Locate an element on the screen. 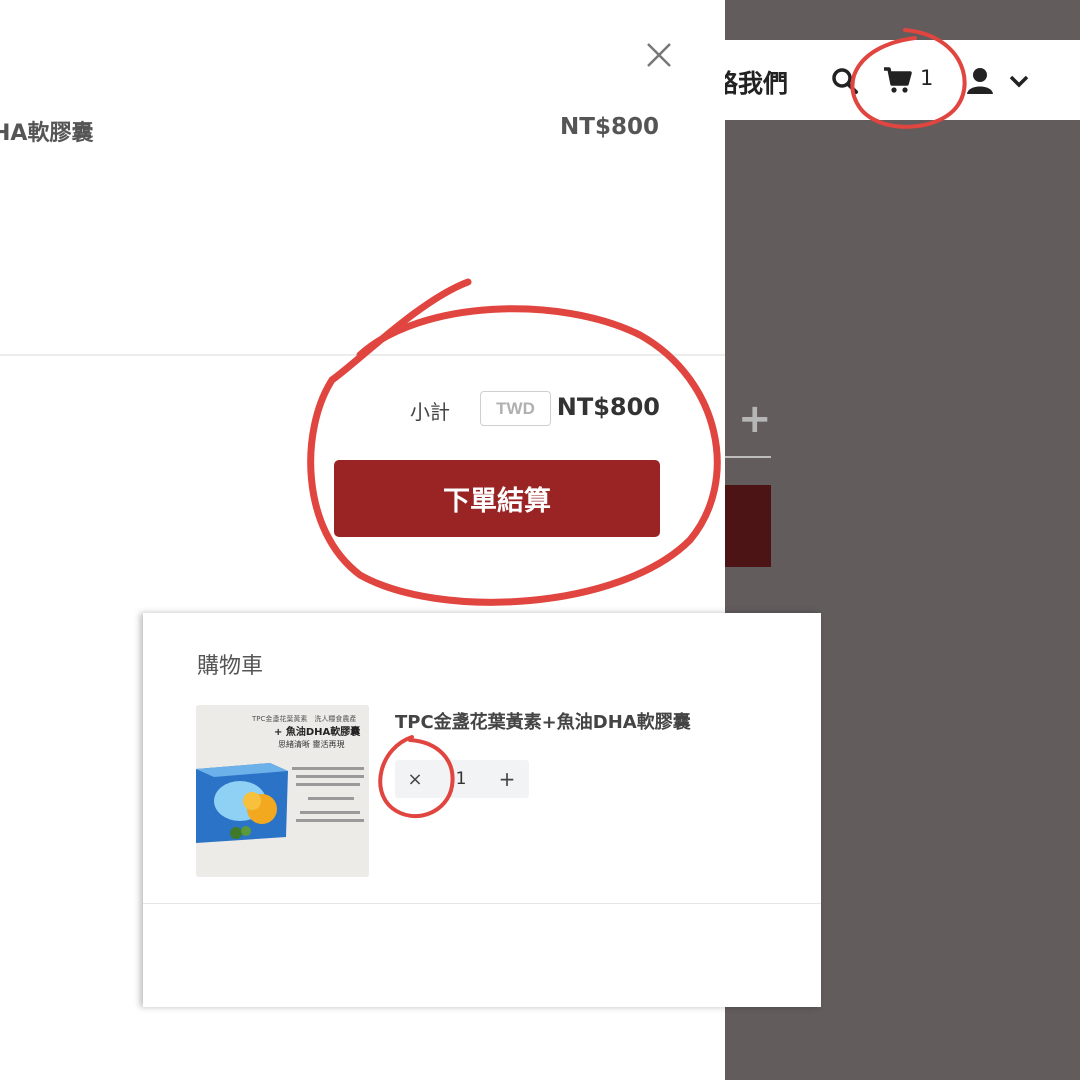 Image resolution: width=1080 pixels, height=1080 pixels. quantity-value: 1 is located at coordinates (461, 779).